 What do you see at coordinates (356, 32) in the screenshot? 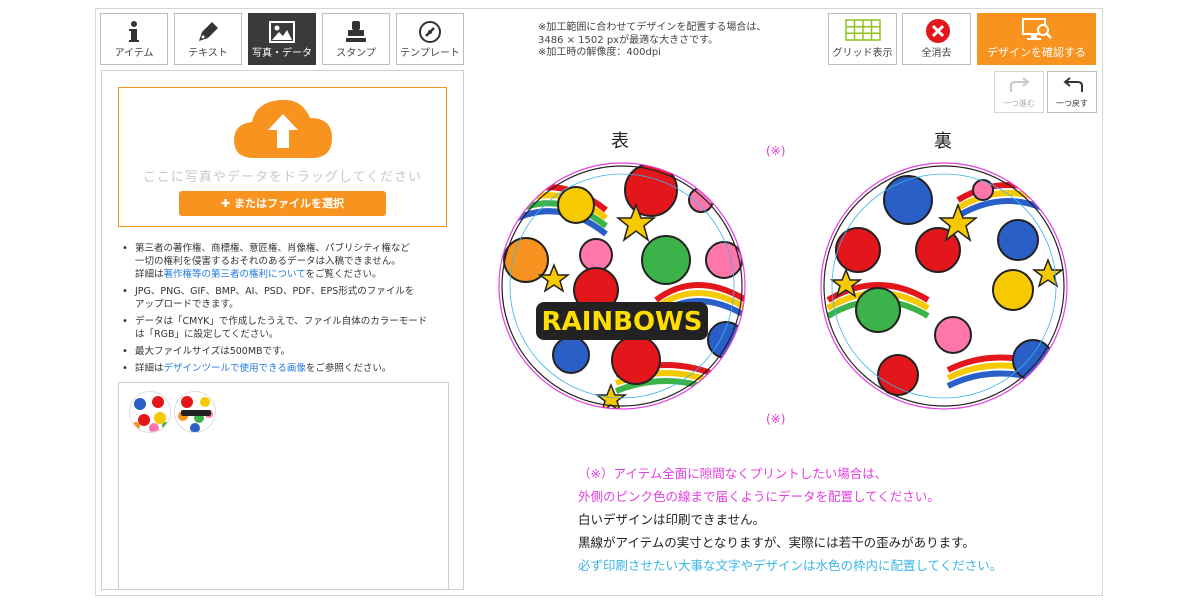
I see `stamp-icon` at bounding box center [356, 32].